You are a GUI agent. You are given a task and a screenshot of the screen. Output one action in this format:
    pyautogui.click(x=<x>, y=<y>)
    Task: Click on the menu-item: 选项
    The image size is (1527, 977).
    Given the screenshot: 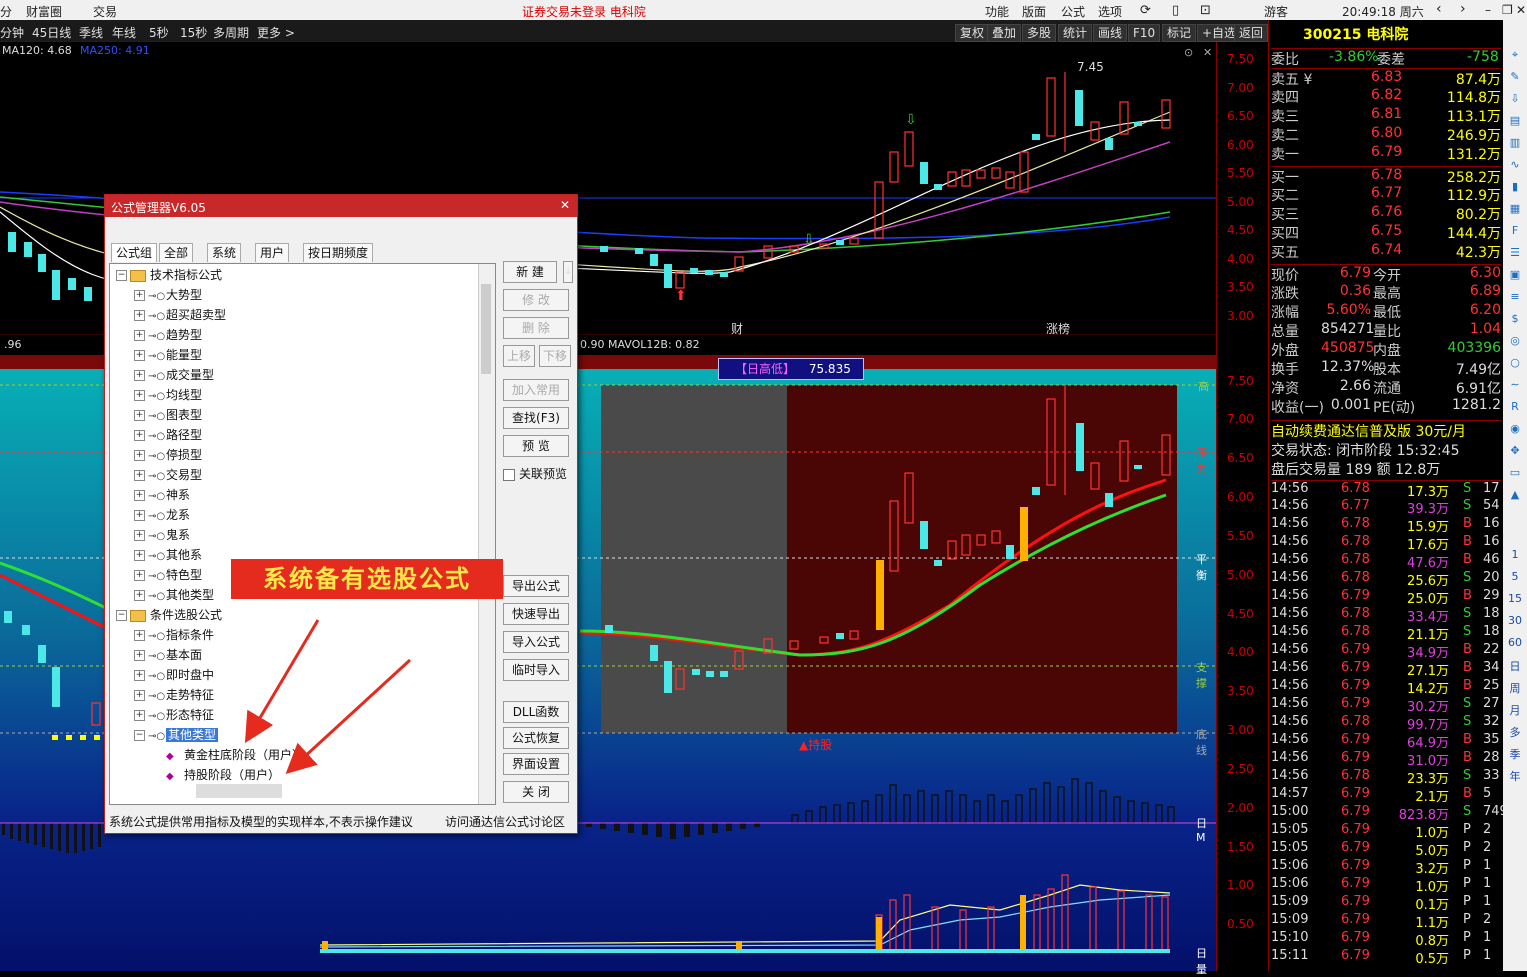 What is the action you would take?
    pyautogui.click(x=1110, y=11)
    